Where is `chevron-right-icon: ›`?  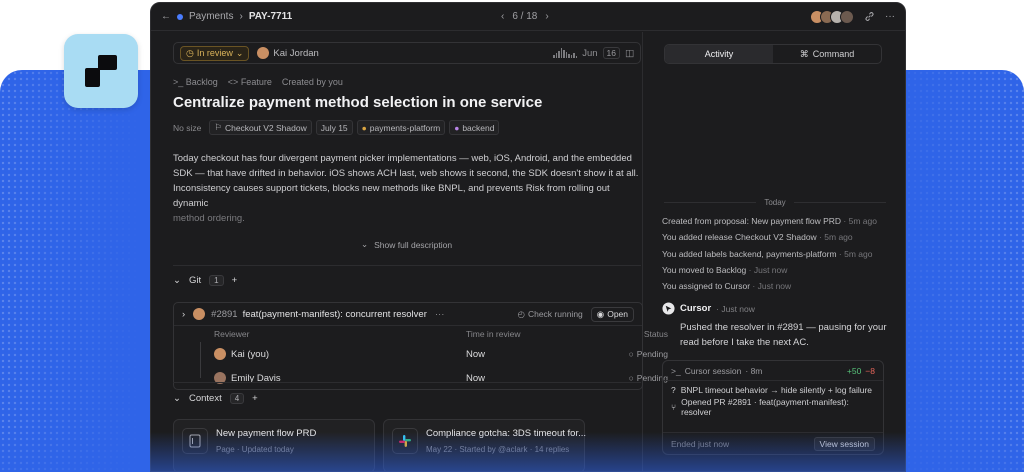
chevron-right-icon: › is located at coordinates (183, 314).